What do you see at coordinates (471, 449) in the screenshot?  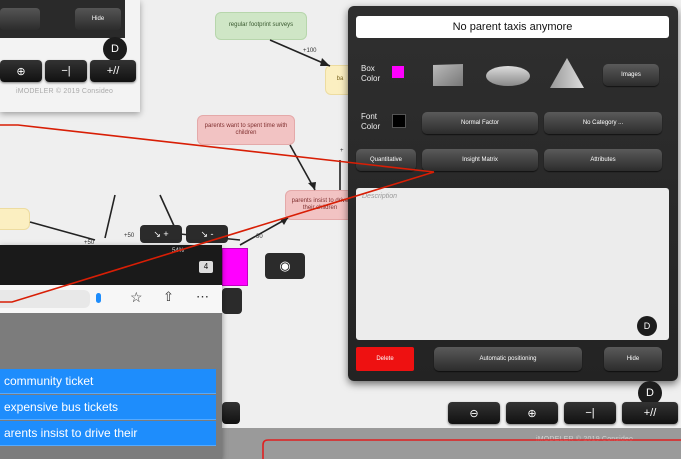 I see `callout-box-outline` at bounding box center [471, 449].